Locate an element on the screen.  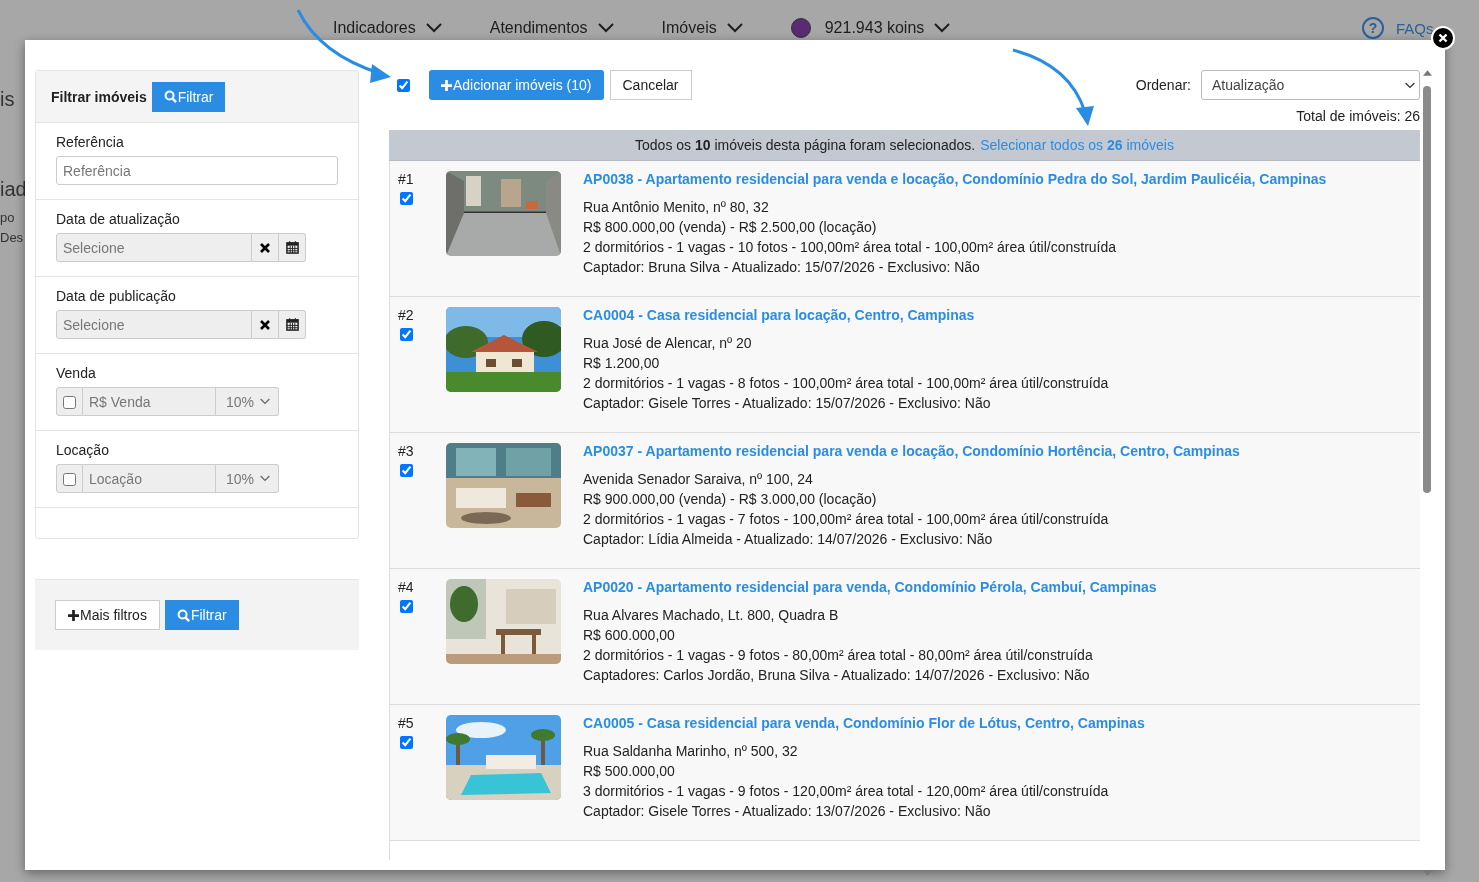
listing-meta: Captador: Bruna Silva - Atualizado: 15/07/2026 - Exclusivo: Não is located at coordinates (782, 267).